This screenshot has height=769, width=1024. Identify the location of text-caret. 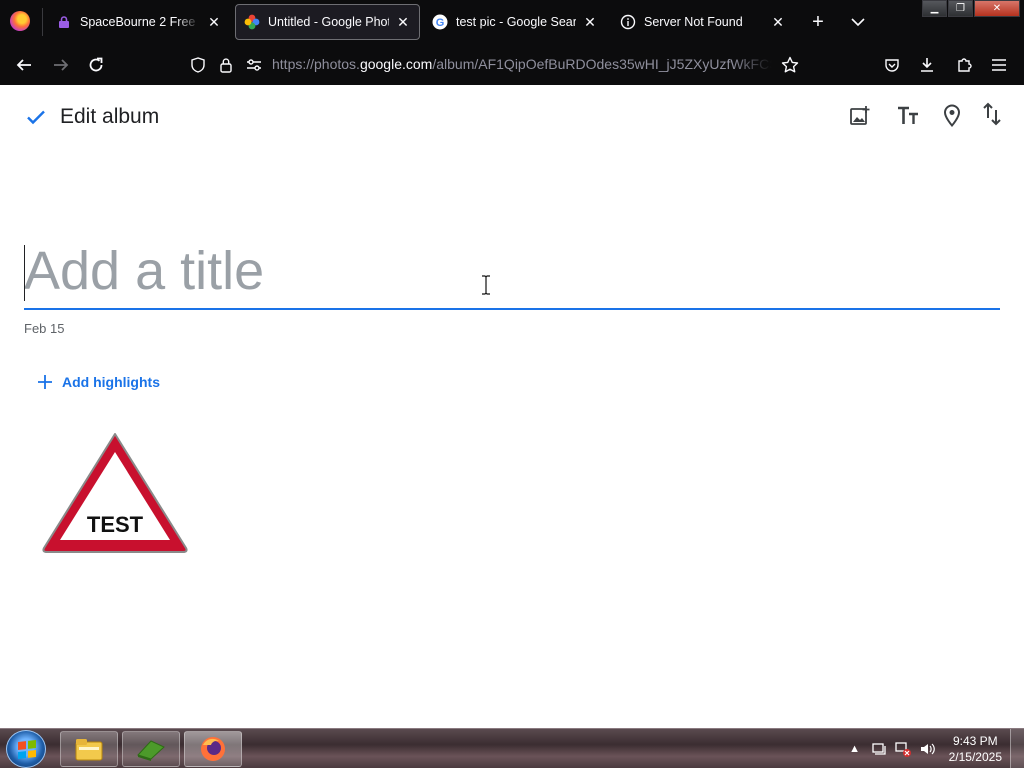
(24, 273).